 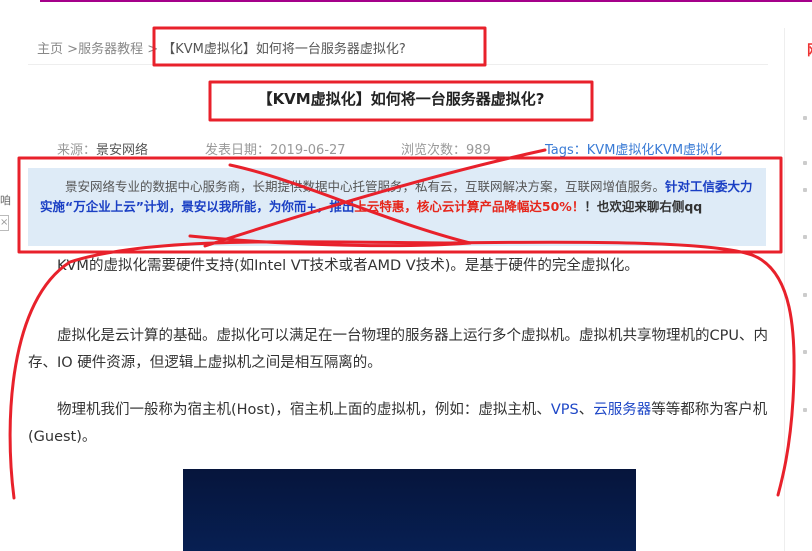 I want to click on sidebar-heading: 网, so click(x=809, y=50).